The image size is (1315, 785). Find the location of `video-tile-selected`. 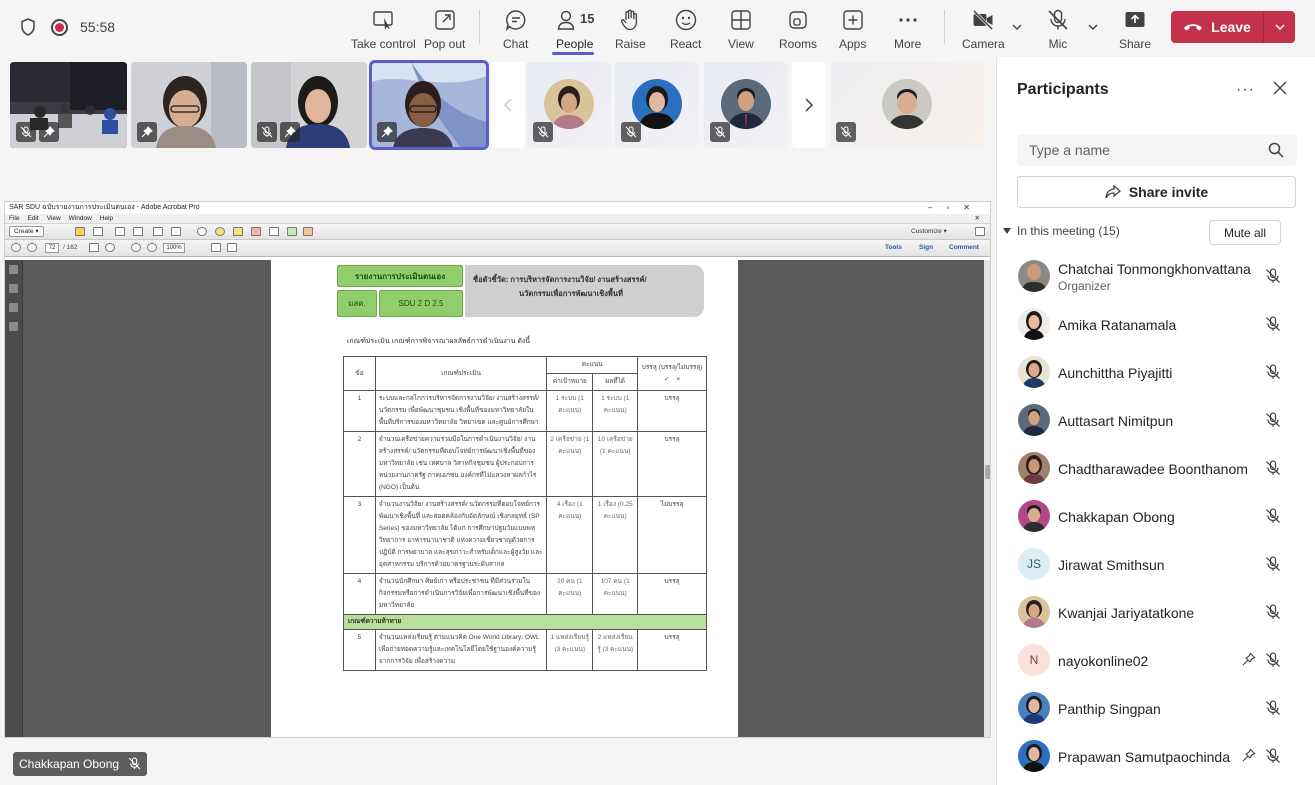

video-tile-selected is located at coordinates (429, 105).